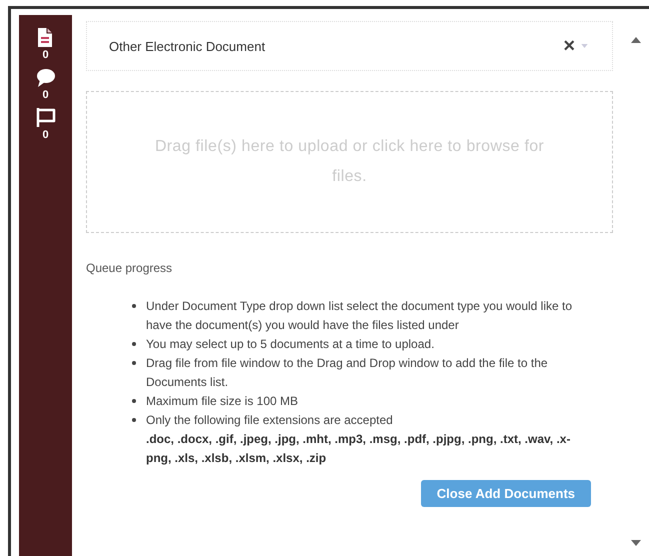  Describe the element at coordinates (636, 40) in the screenshot. I see `scroll-up-icon` at that location.